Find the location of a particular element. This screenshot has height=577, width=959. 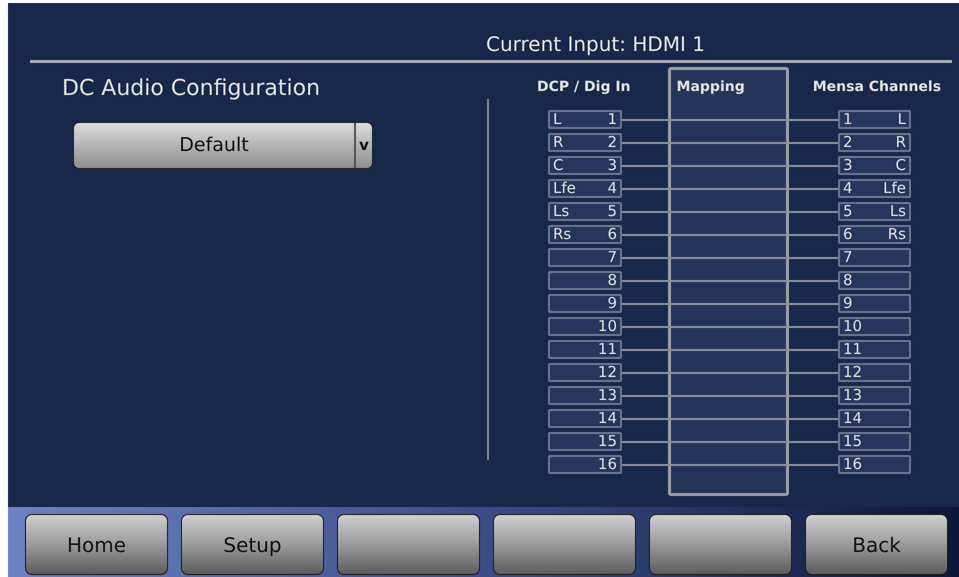

input-channel: 7 is located at coordinates (585, 257).